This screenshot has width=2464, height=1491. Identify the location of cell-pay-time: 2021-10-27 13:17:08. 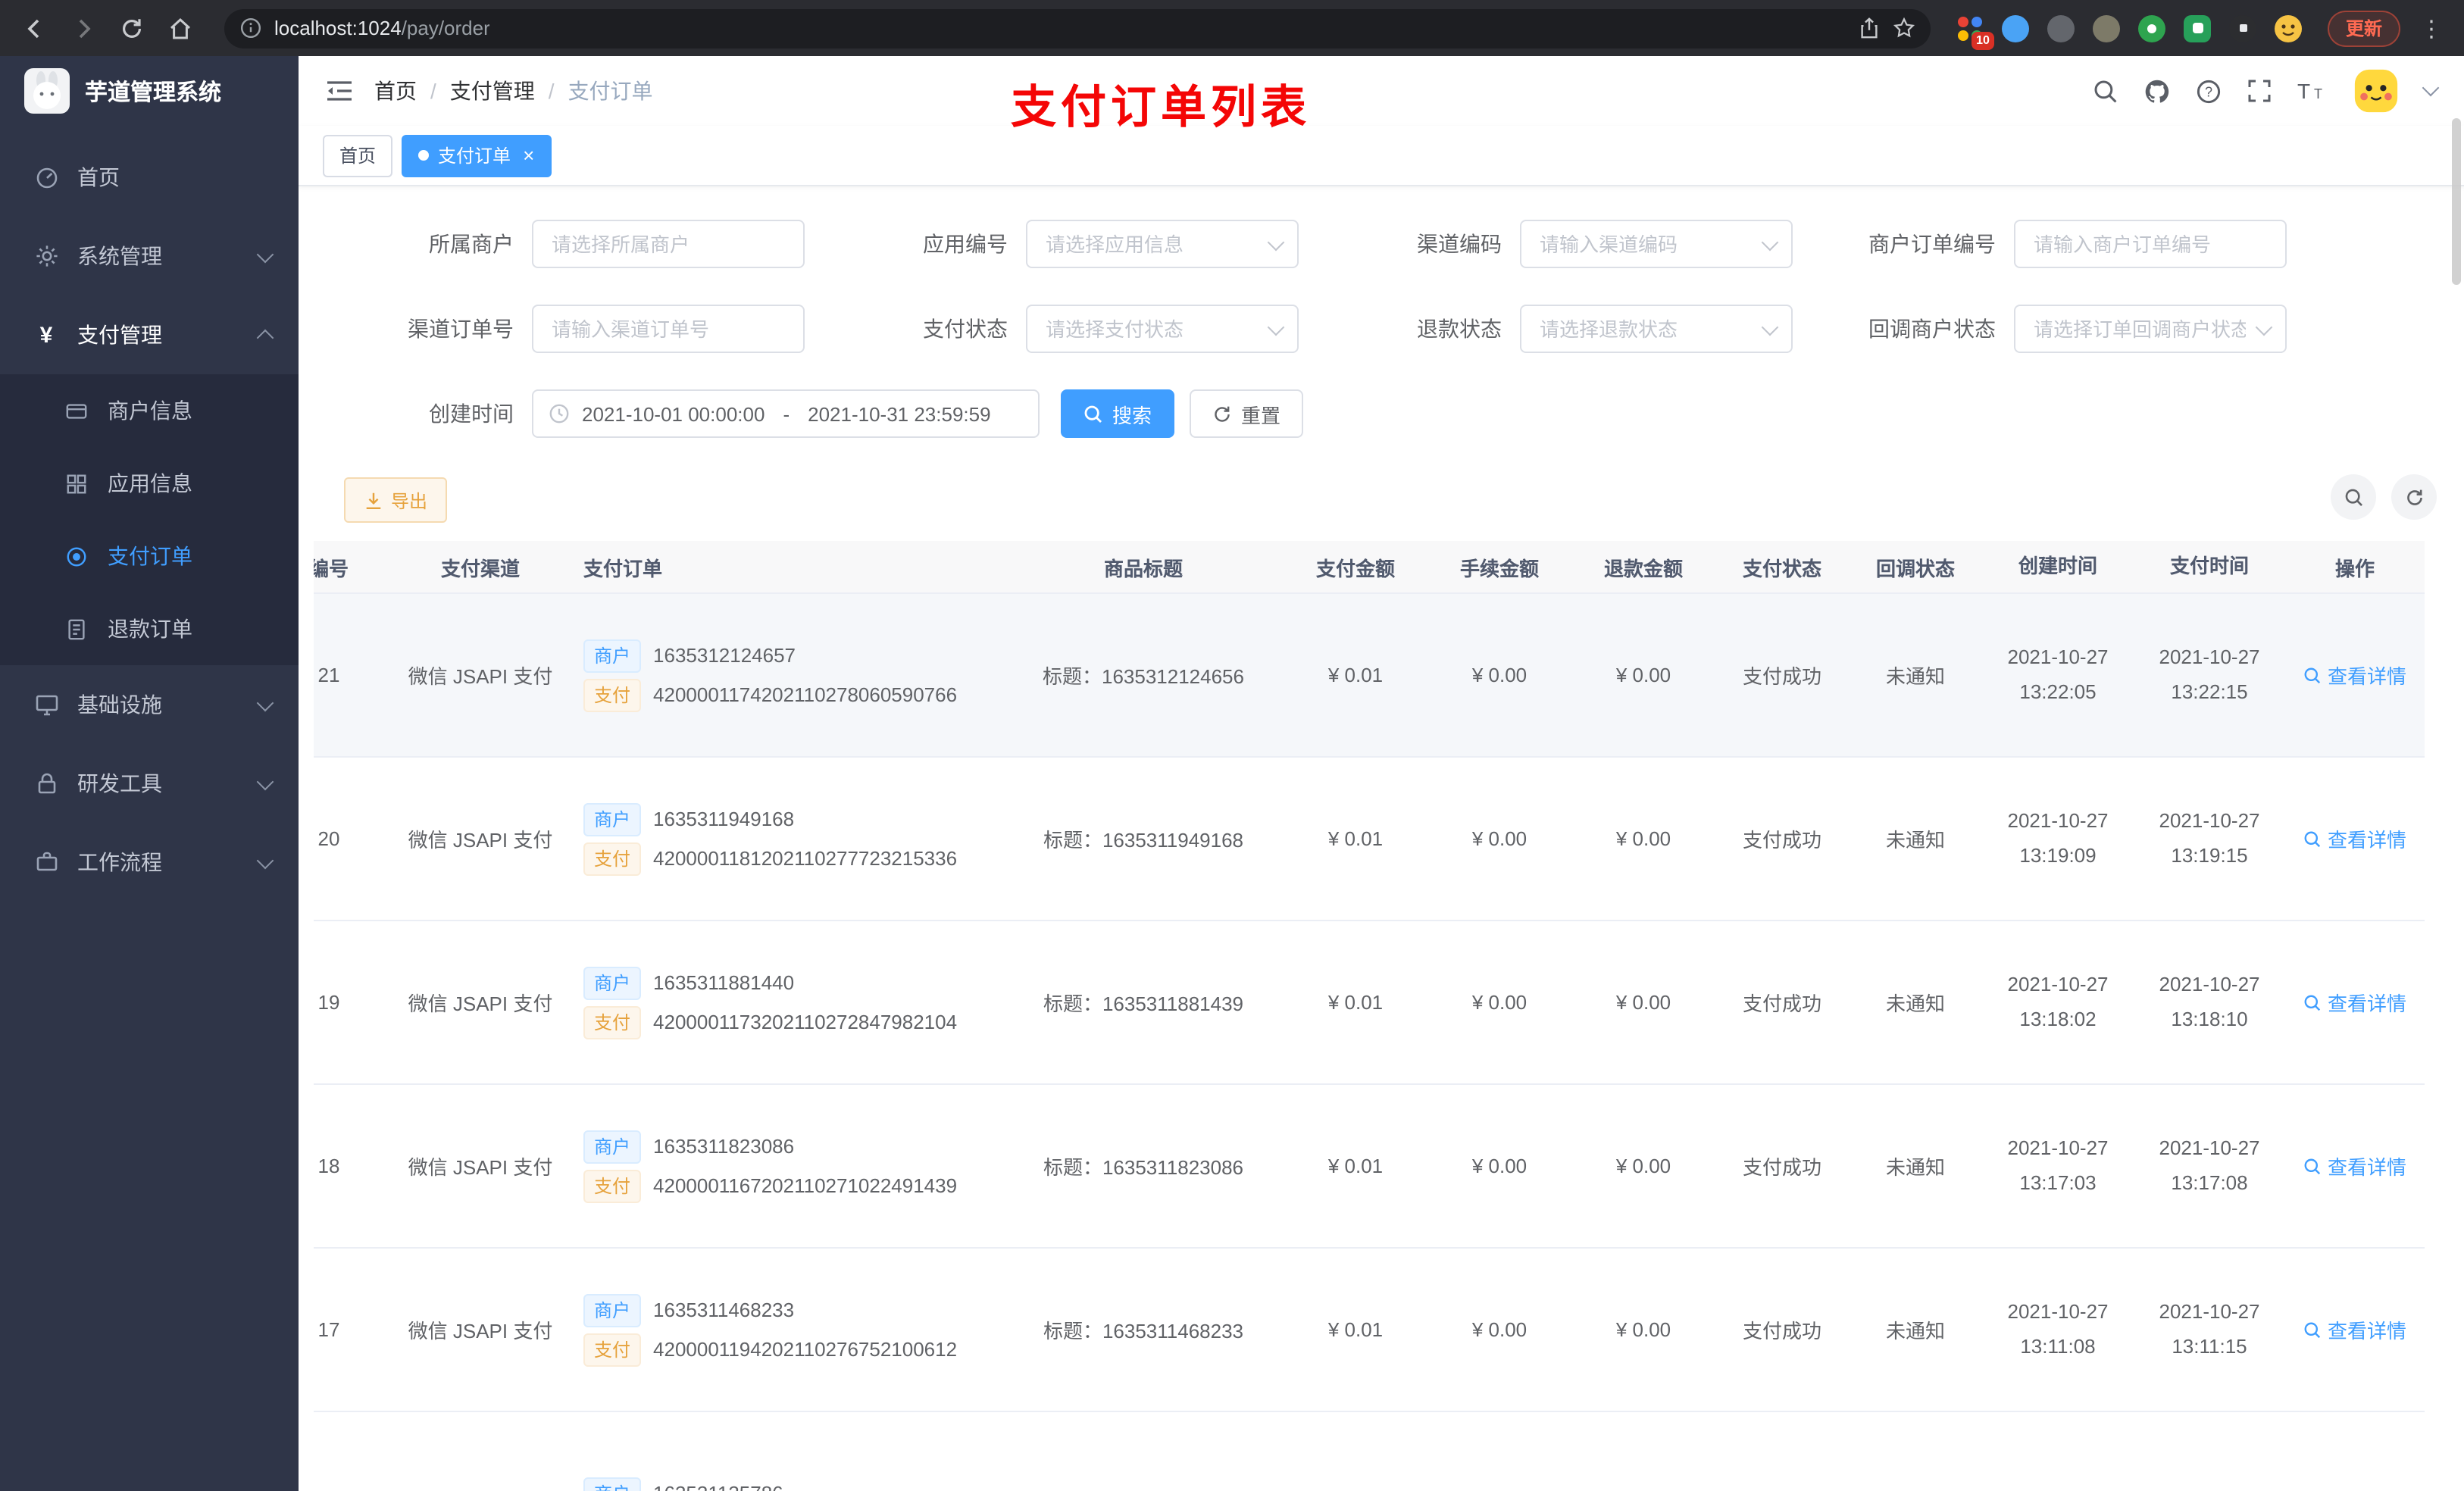
(2209, 1165).